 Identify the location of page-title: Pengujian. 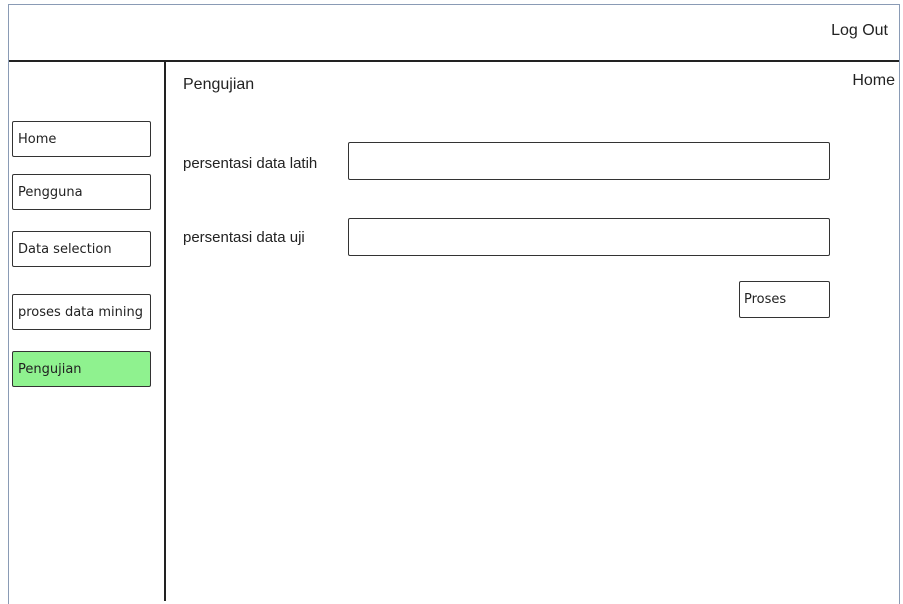
(219, 84).